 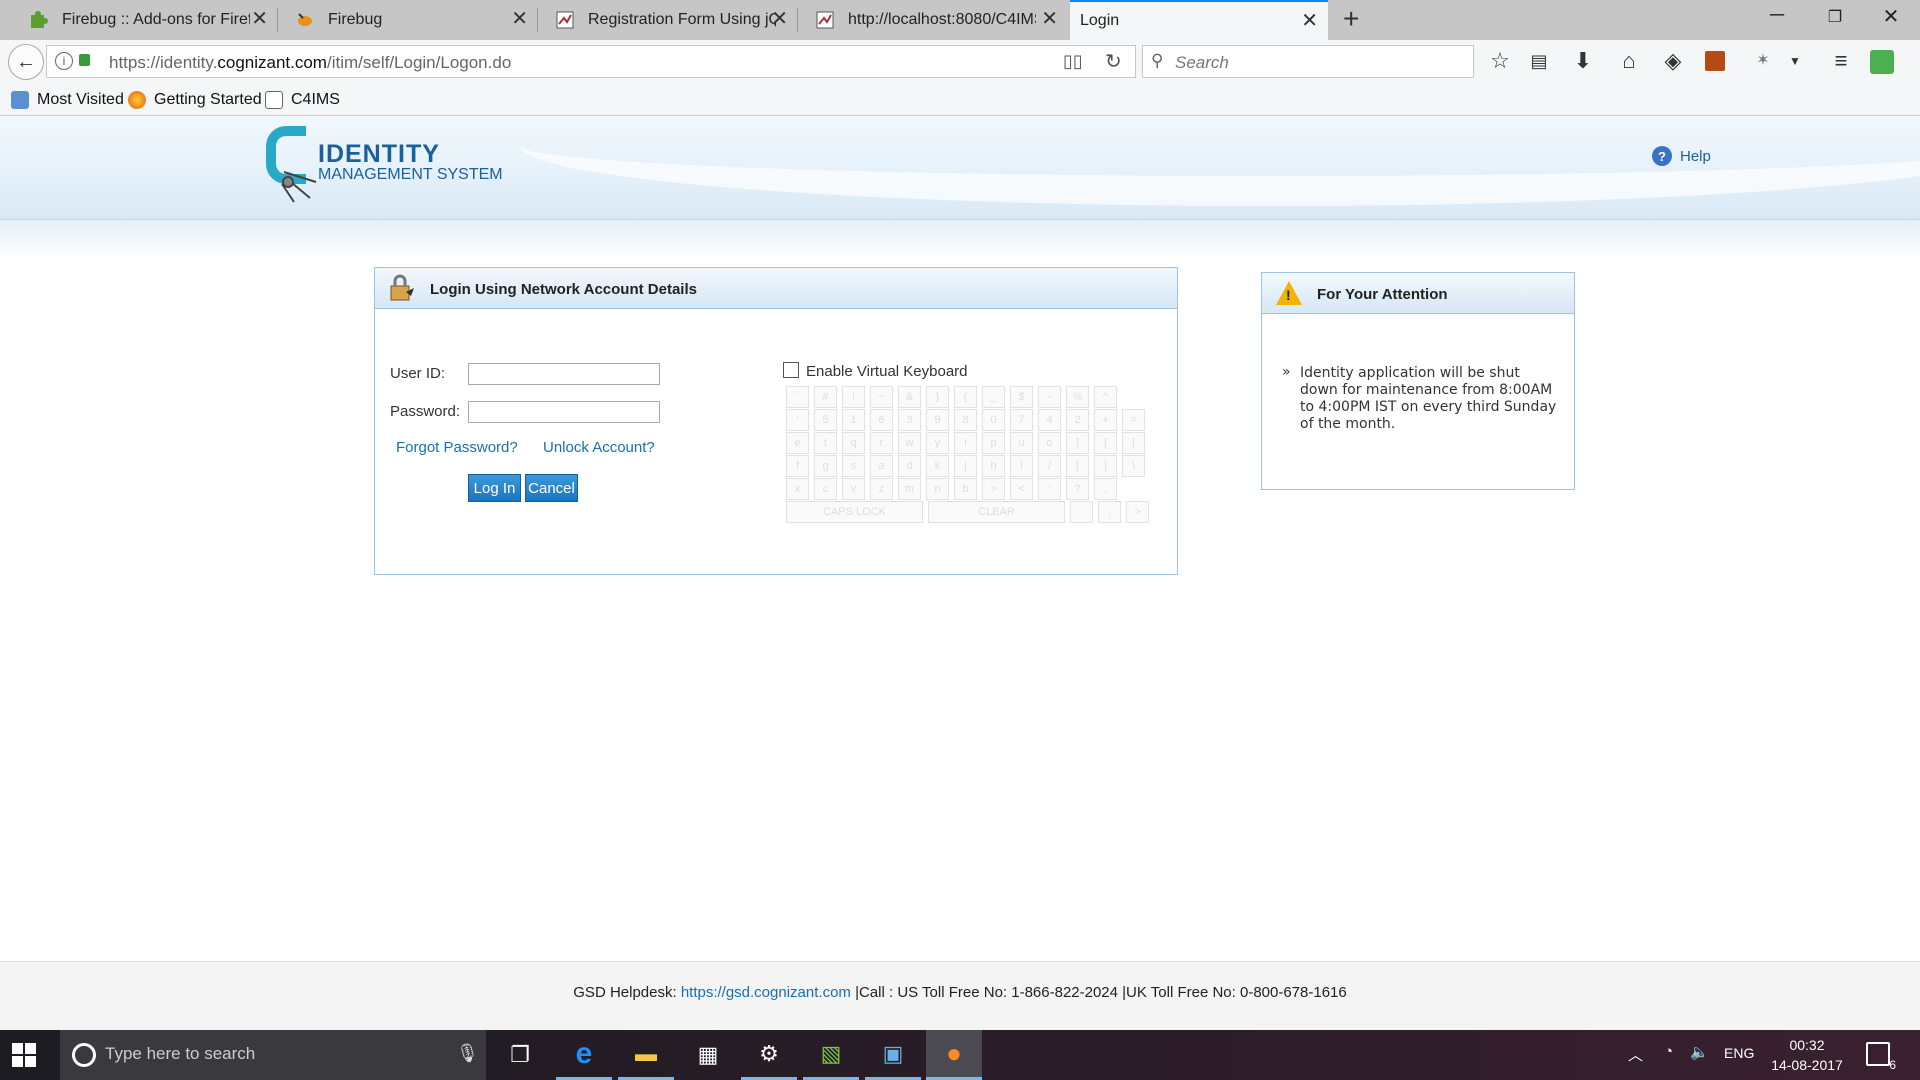 I want to click on virtual-key: l, so click(x=1021, y=466).